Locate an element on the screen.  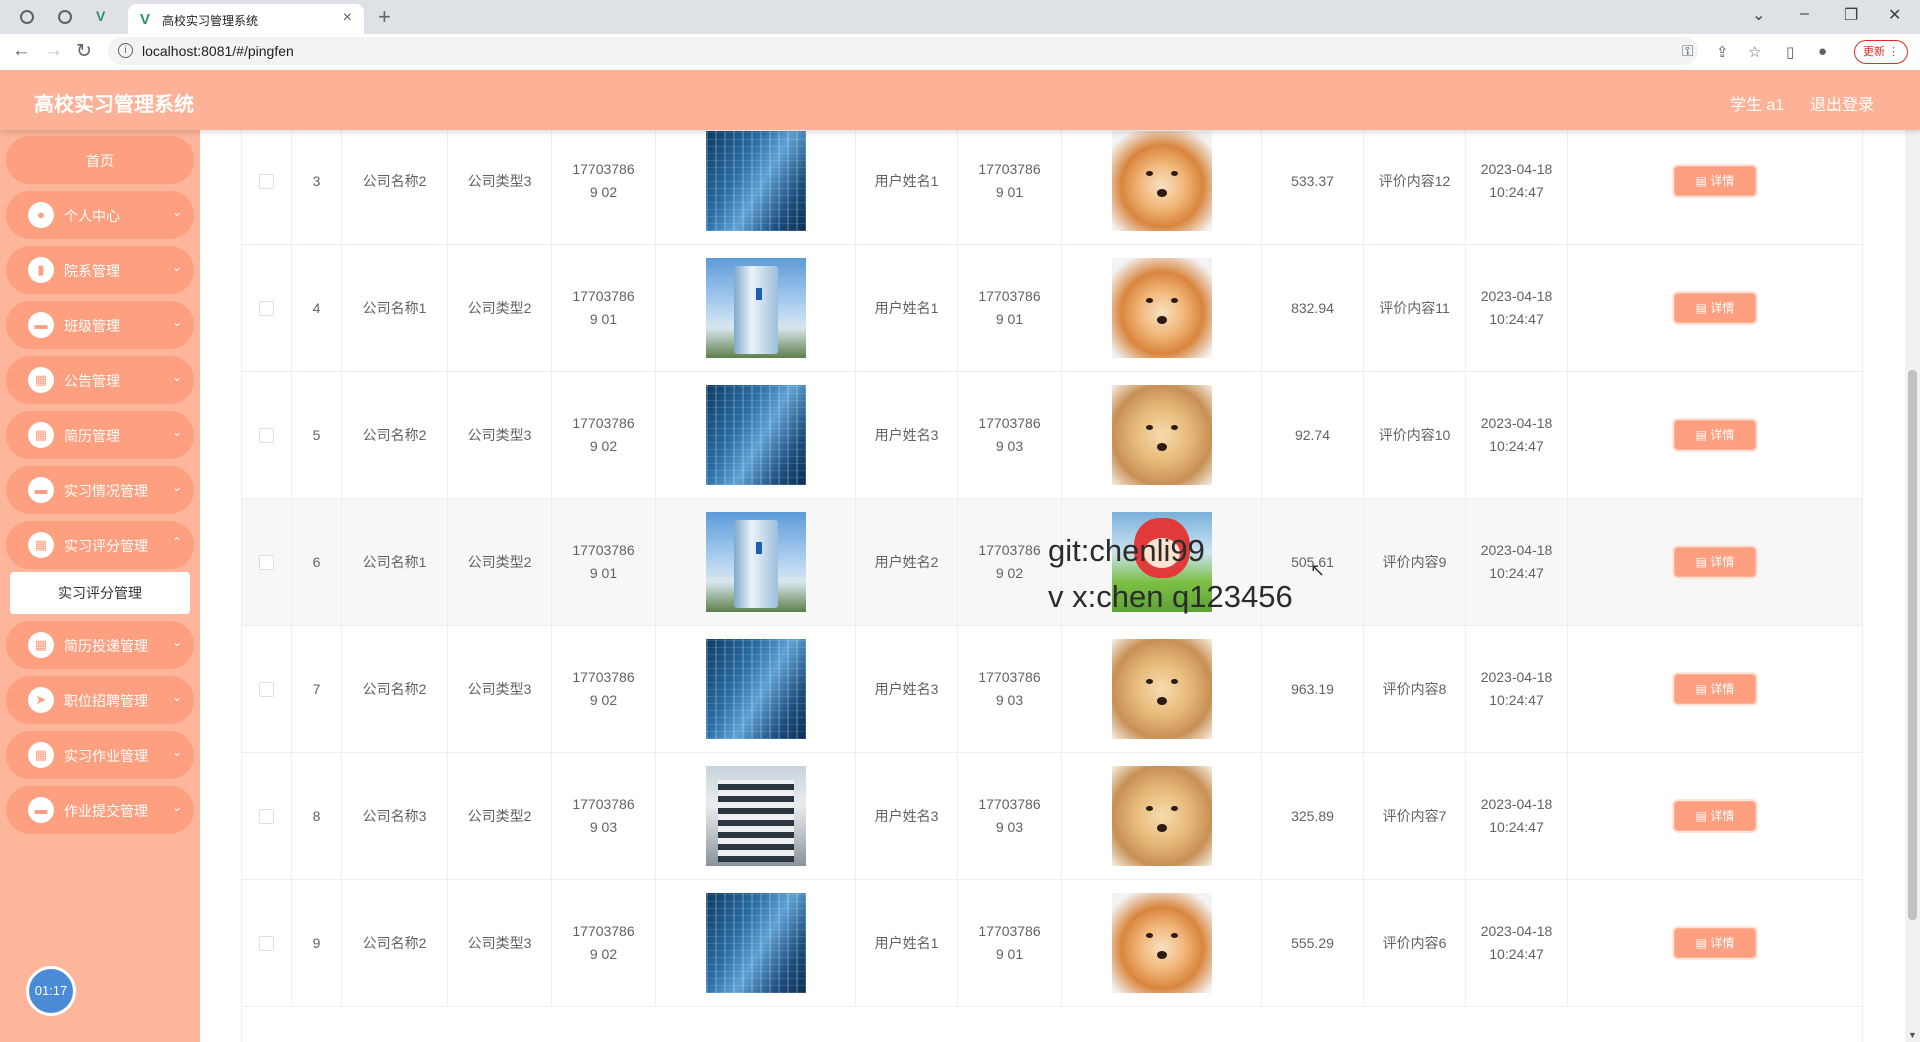
vertical-scrollbar: ▼ is located at coordinates (1912, 586).